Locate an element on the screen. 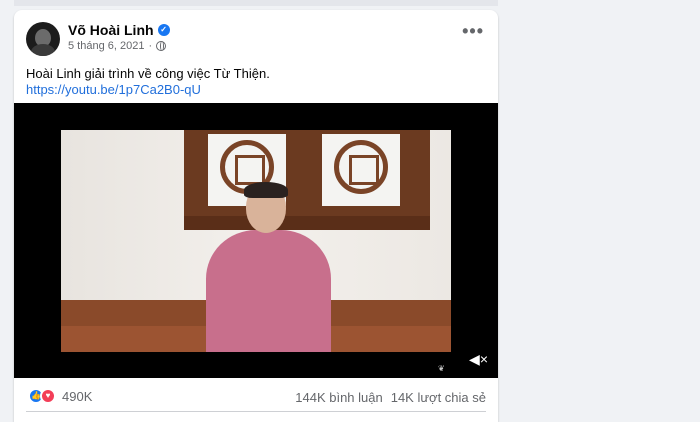  reaction-count: 490K is located at coordinates (77, 396).